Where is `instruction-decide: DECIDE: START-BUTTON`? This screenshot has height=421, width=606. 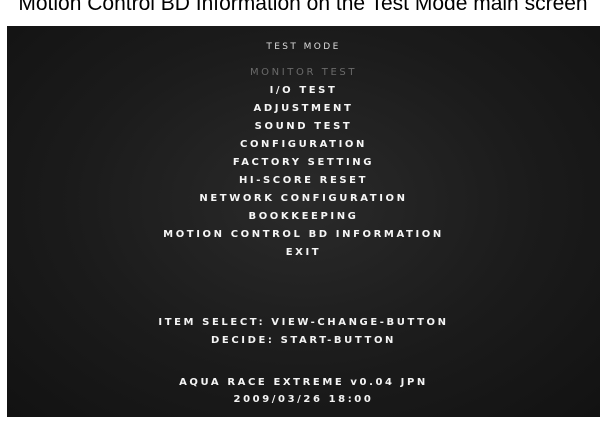 instruction-decide: DECIDE: START-BUTTON is located at coordinates (303, 340).